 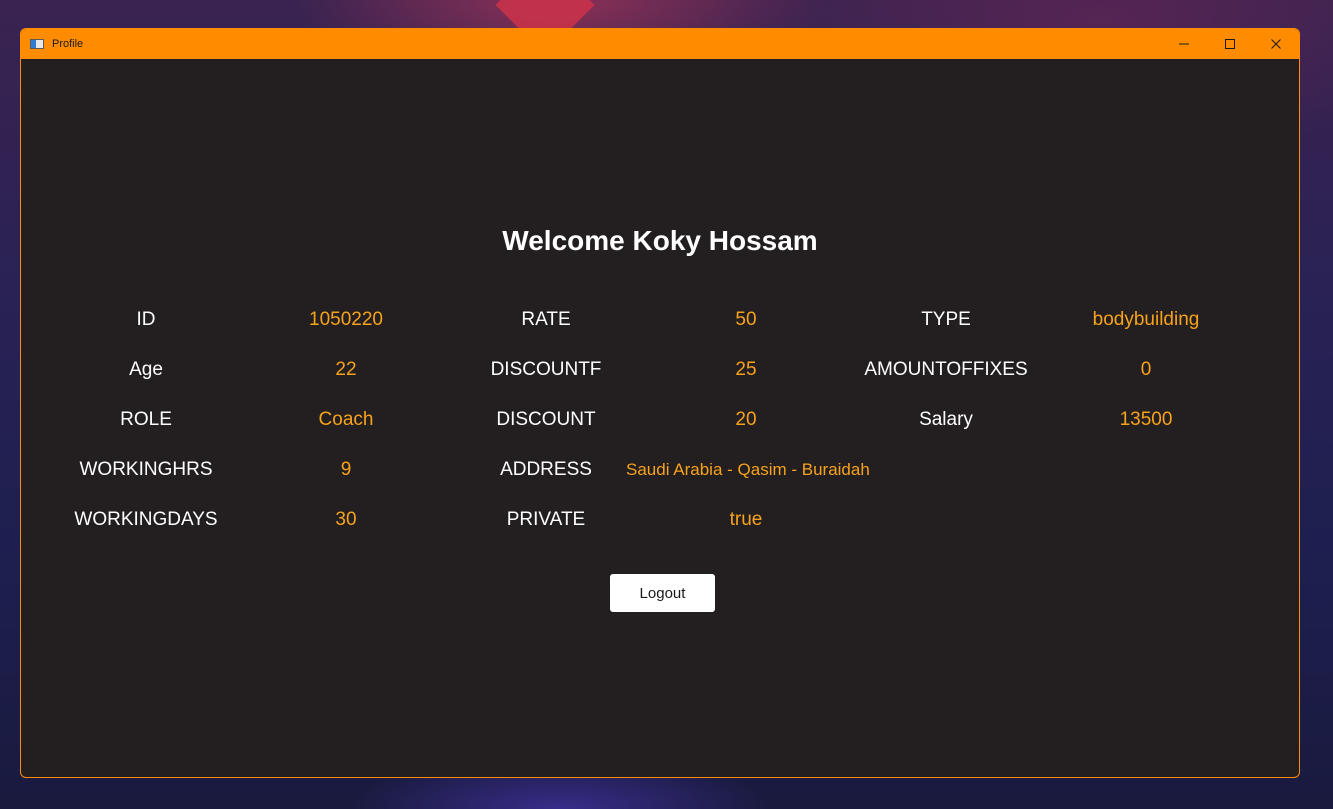 I want to click on type-label: TYPE, so click(x=946, y=319).